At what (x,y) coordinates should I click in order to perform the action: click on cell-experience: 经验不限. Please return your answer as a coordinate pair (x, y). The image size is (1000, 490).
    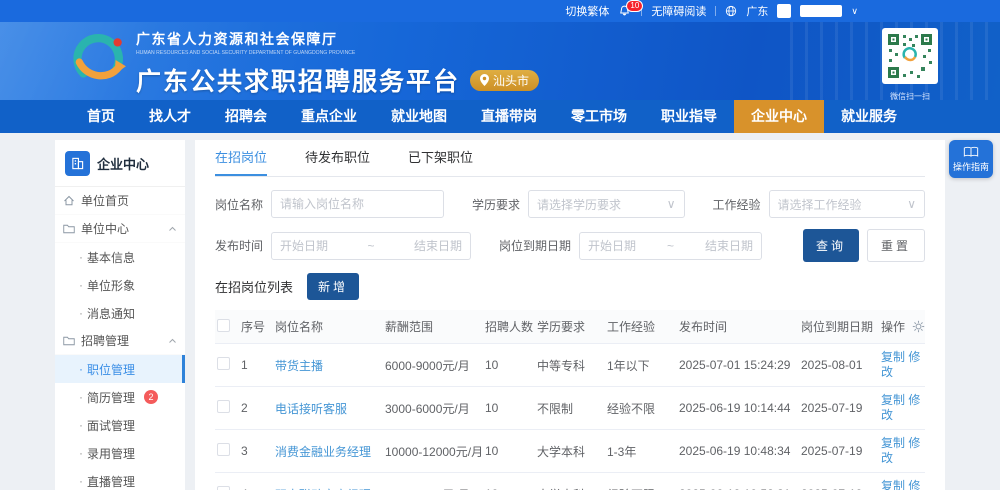
    Looking at the image, I should click on (641, 408).